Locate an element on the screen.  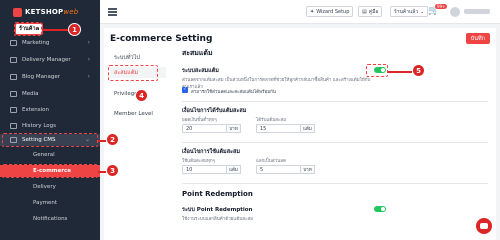
redemption-toggle is located at coordinates (380, 209).